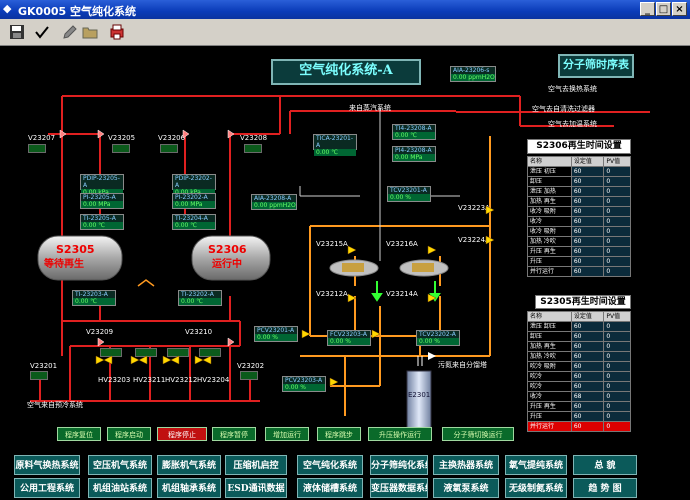 Image resolution: width=690 pixels, height=500 pixels. What do you see at coordinates (102, 201) in the screenshot?
I see `tag-pi-23205: PI-23205-A 0.00 MPa` at bounding box center [102, 201].